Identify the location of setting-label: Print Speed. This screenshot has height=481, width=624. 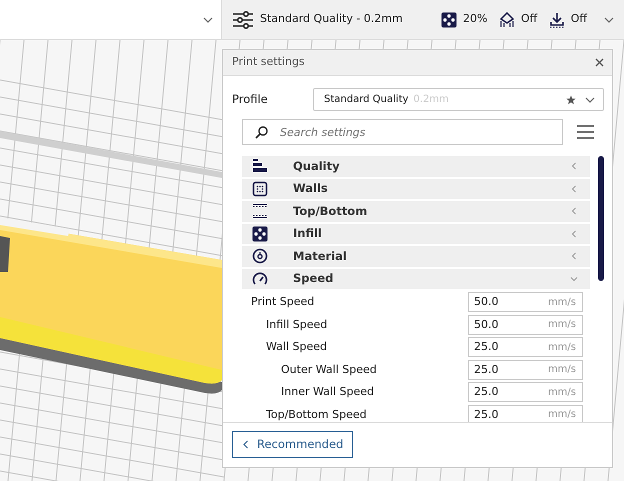
(282, 302).